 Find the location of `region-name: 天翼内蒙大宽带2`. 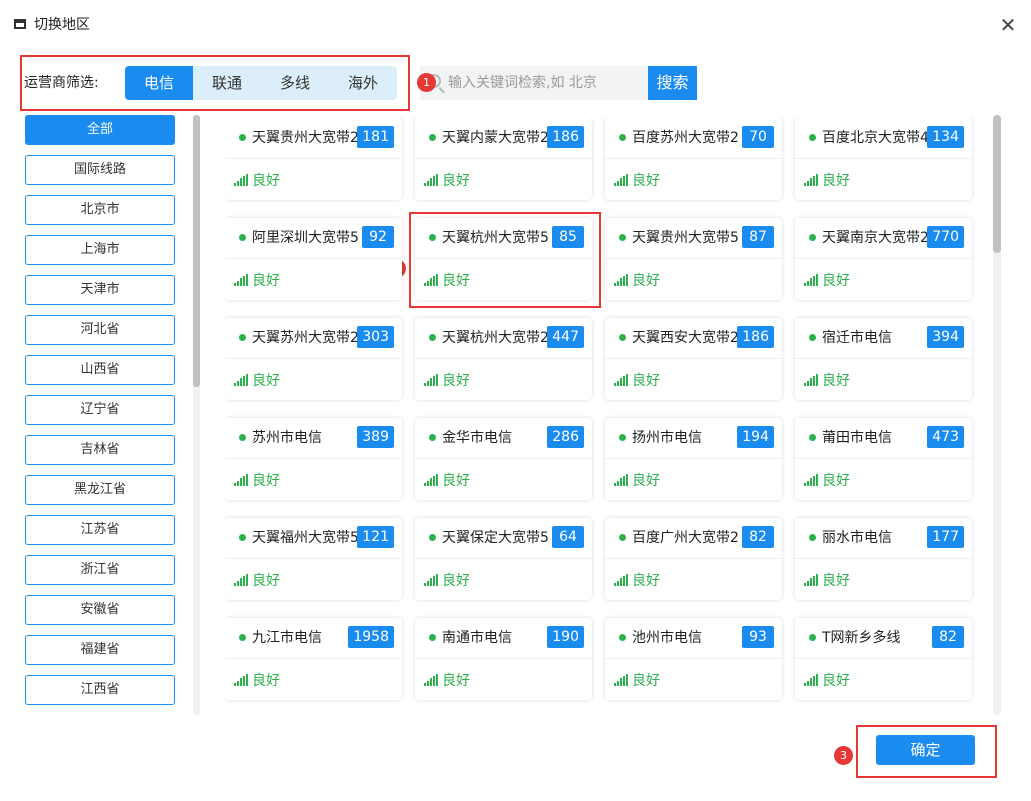

region-name: 天翼内蒙大宽带2 is located at coordinates (495, 138).